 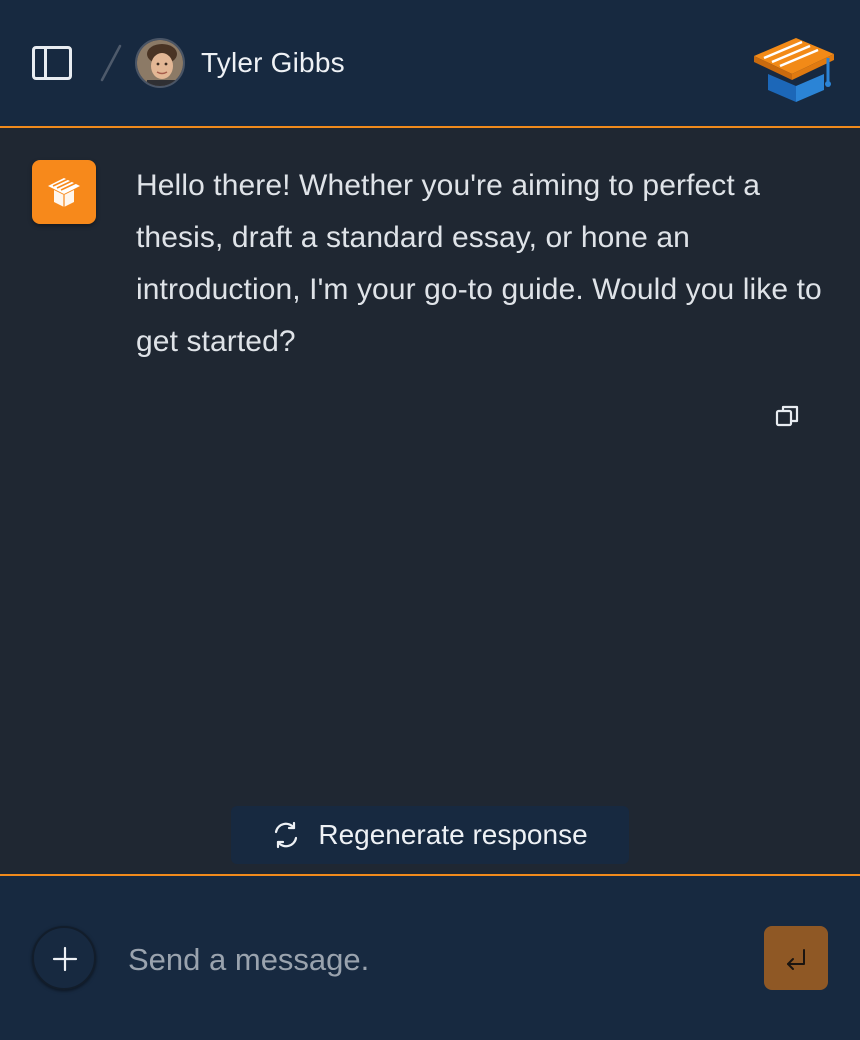 I want to click on sidebar-panel-icon, so click(x=52, y=63).